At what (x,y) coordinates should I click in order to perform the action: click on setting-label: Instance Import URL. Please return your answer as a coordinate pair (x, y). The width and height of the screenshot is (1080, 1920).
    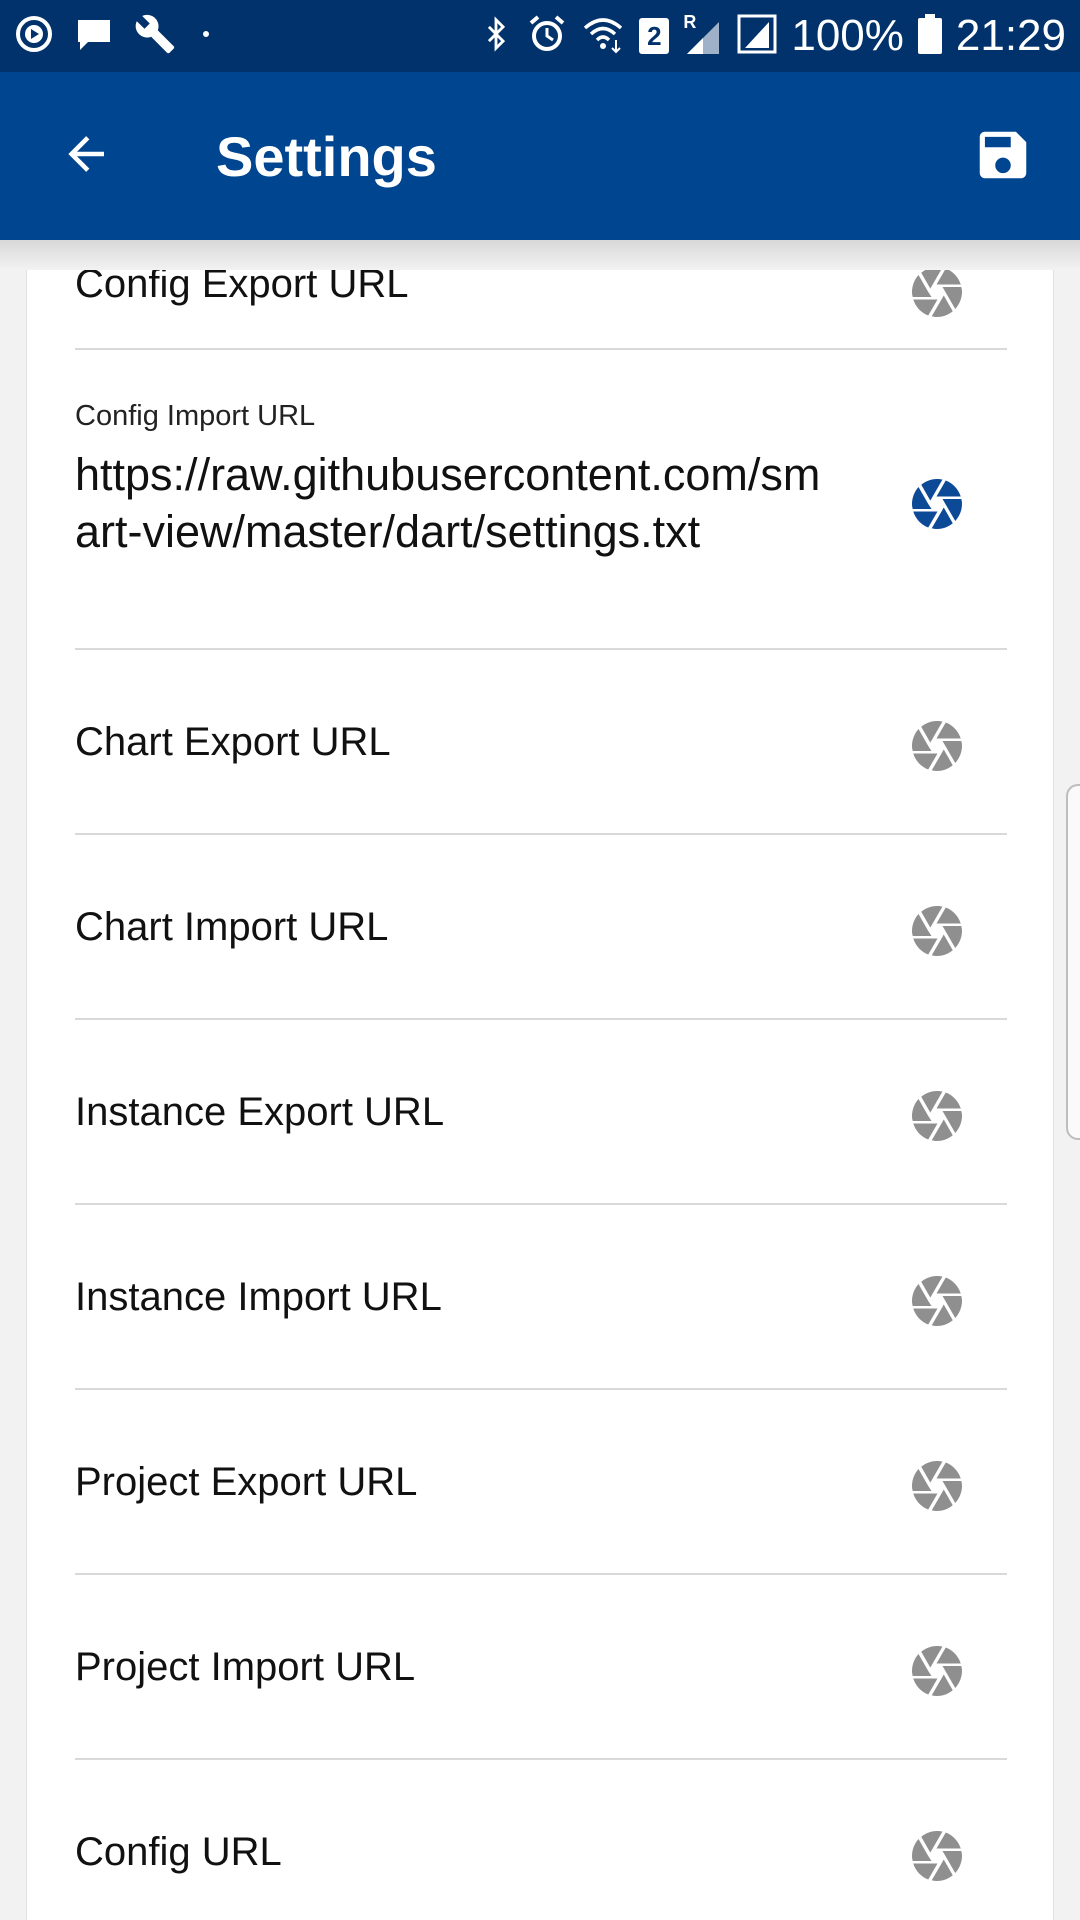
    Looking at the image, I should click on (258, 1297).